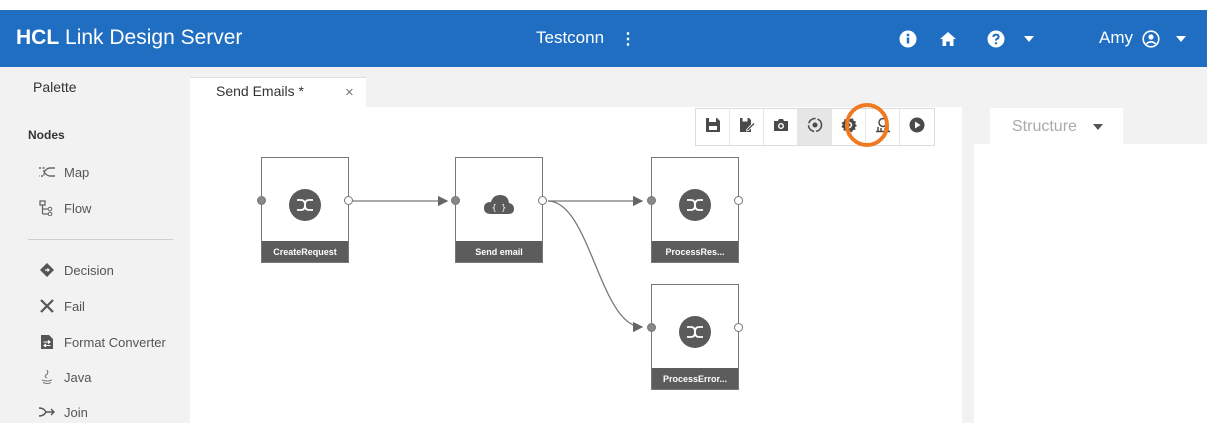  What do you see at coordinates (948, 39) in the screenshot?
I see `home-icon` at bounding box center [948, 39].